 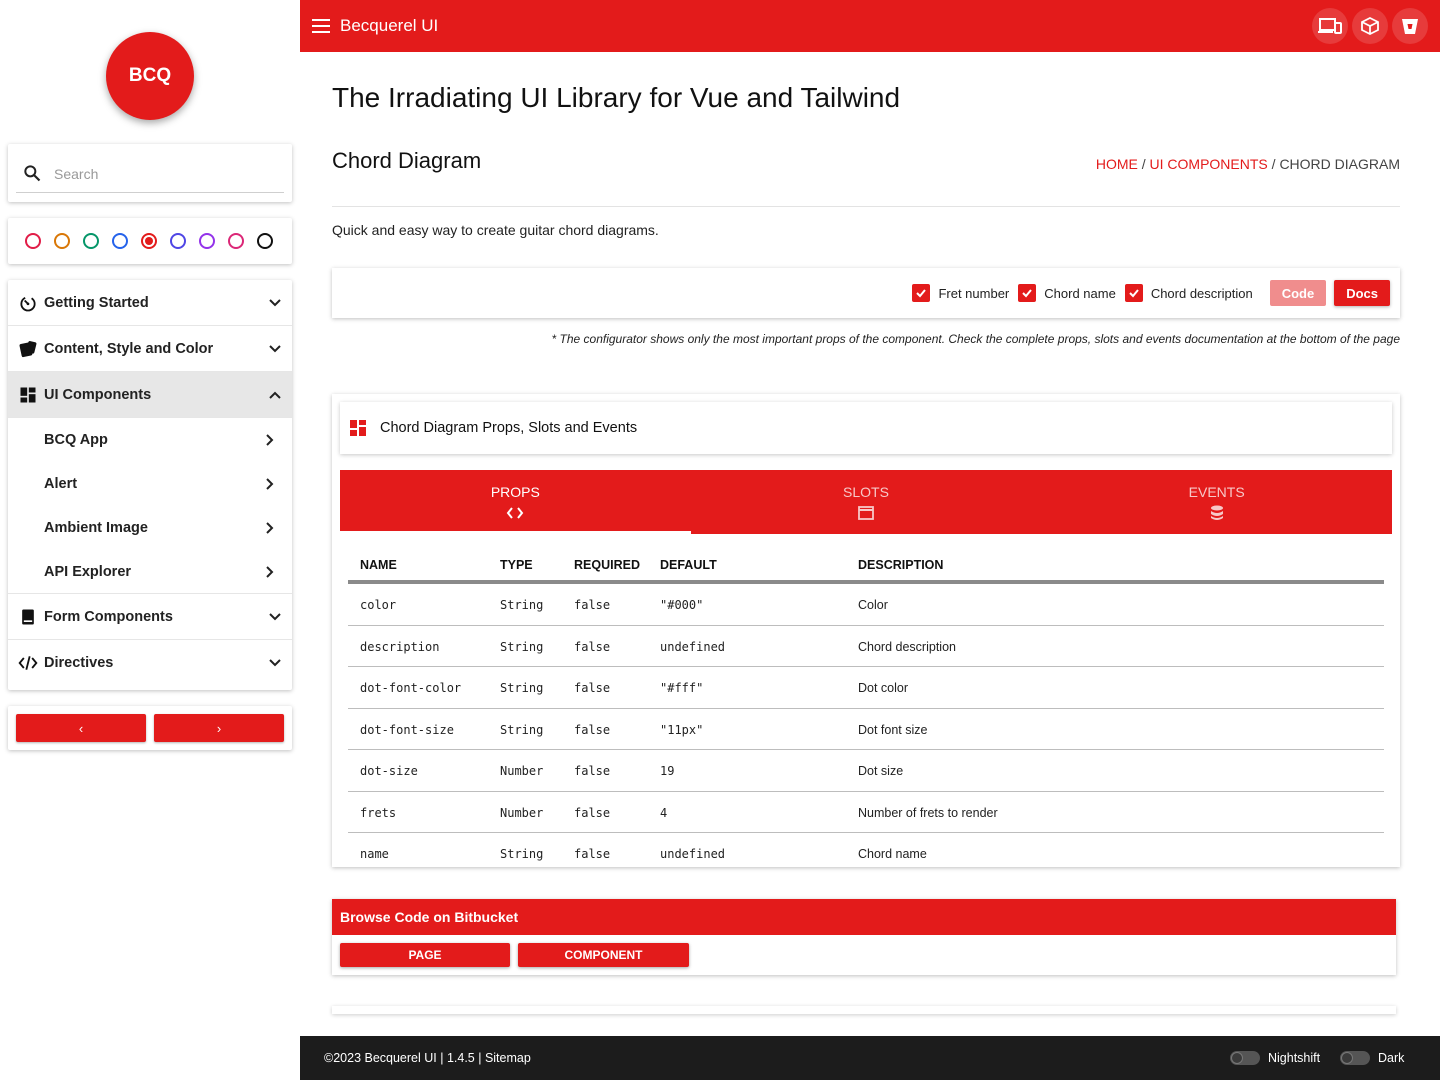 I want to click on color-swatch-emerald, so click(x=91, y=241).